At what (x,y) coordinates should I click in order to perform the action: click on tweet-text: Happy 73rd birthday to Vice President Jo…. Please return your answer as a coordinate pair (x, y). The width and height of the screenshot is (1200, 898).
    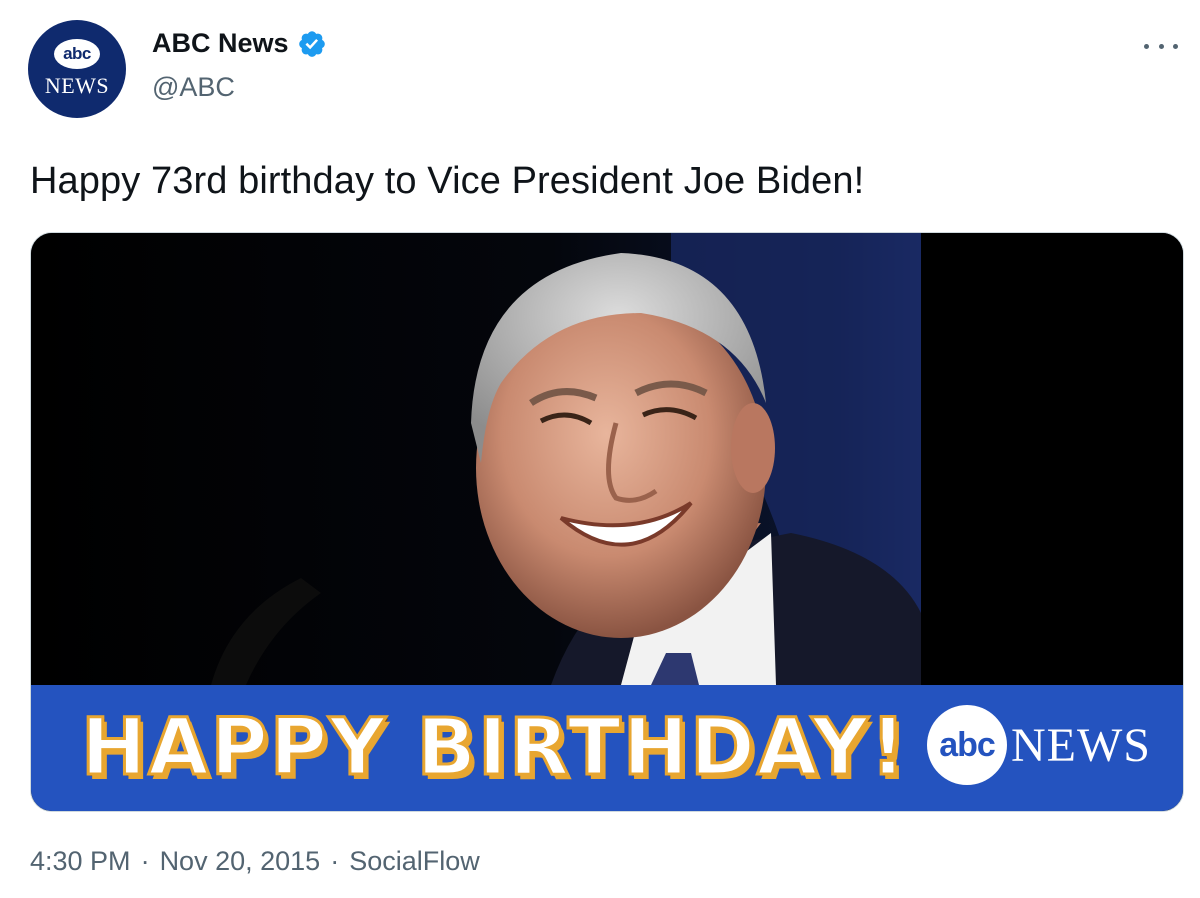
    Looking at the image, I should click on (447, 181).